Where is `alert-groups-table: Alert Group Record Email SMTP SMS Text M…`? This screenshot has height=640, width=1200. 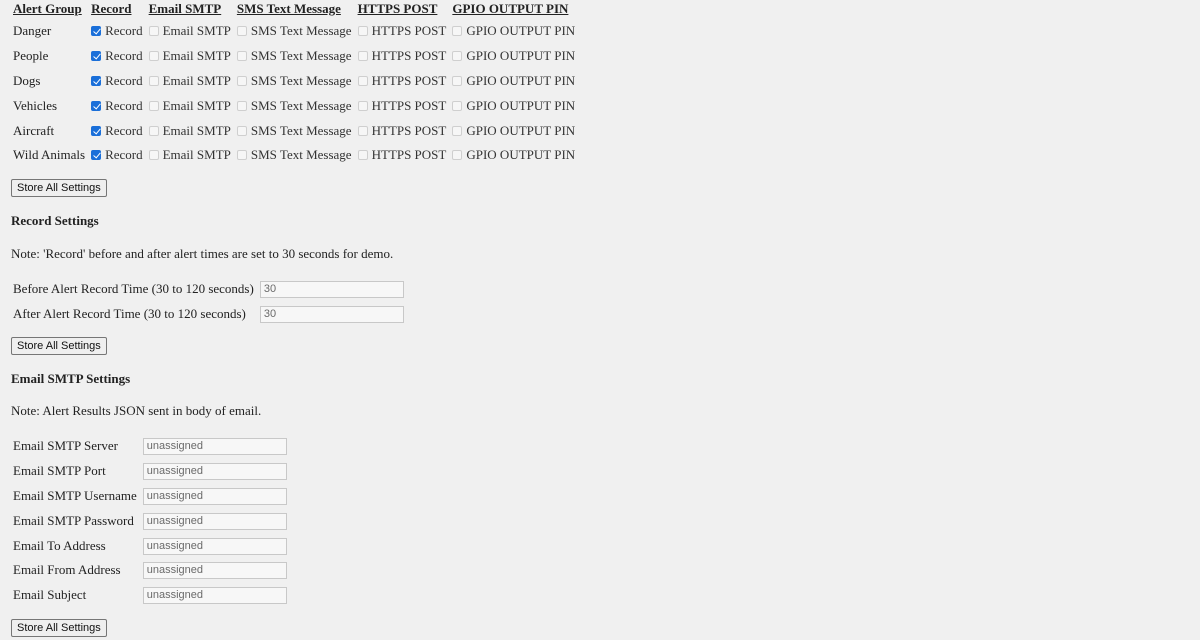
alert-groups-table: Alert Group Record Email SMTP SMS Text M… is located at coordinates (294, 84).